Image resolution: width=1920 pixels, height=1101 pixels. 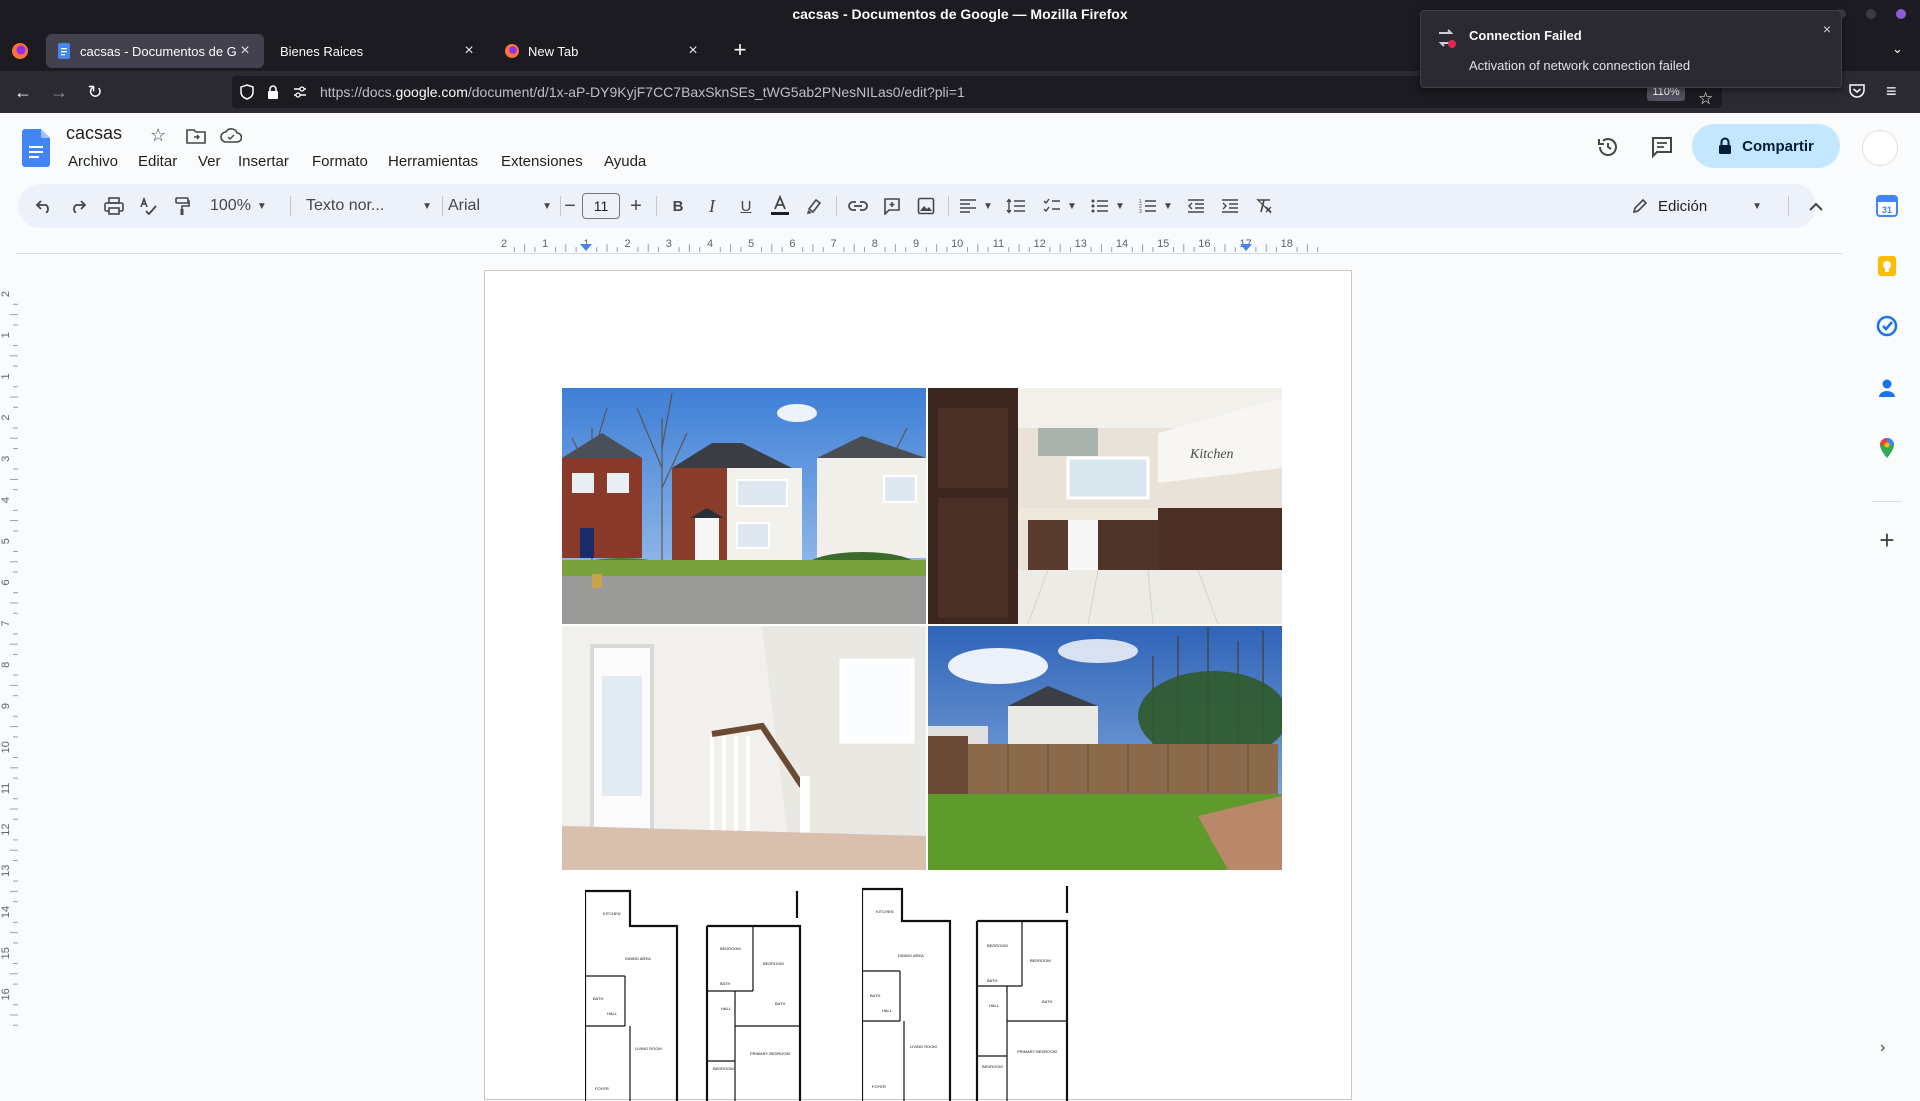 I want to click on left-indent-marker, so click(x=586, y=247).